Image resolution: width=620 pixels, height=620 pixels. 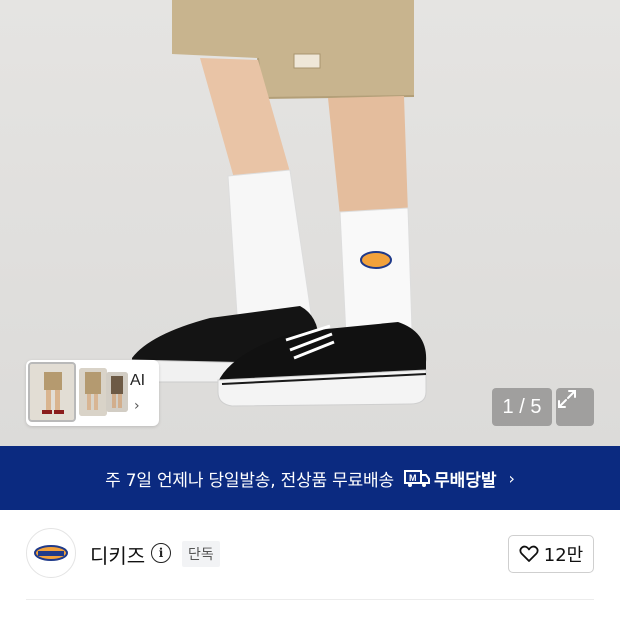 I want to click on brand-row: 디키즈 i 단독 12만, so click(x=310, y=555).